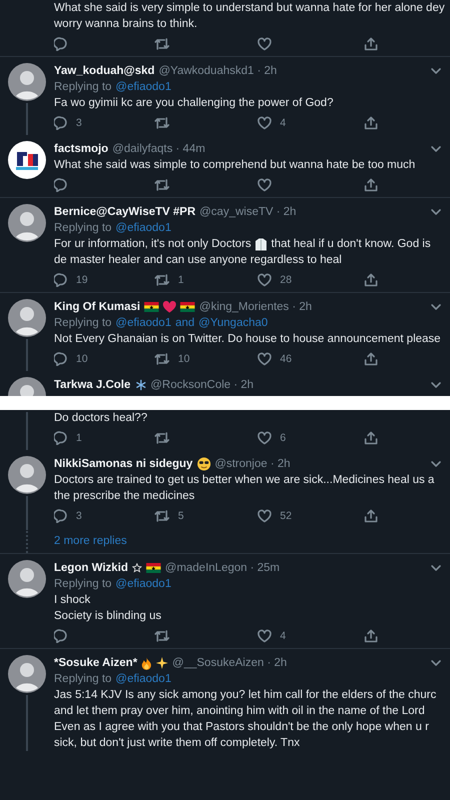 This screenshot has width=450, height=800. Describe the element at coordinates (177, 743) in the screenshot. I see `tweet-text: sick, but don't just write them off completely. Tnx` at that location.